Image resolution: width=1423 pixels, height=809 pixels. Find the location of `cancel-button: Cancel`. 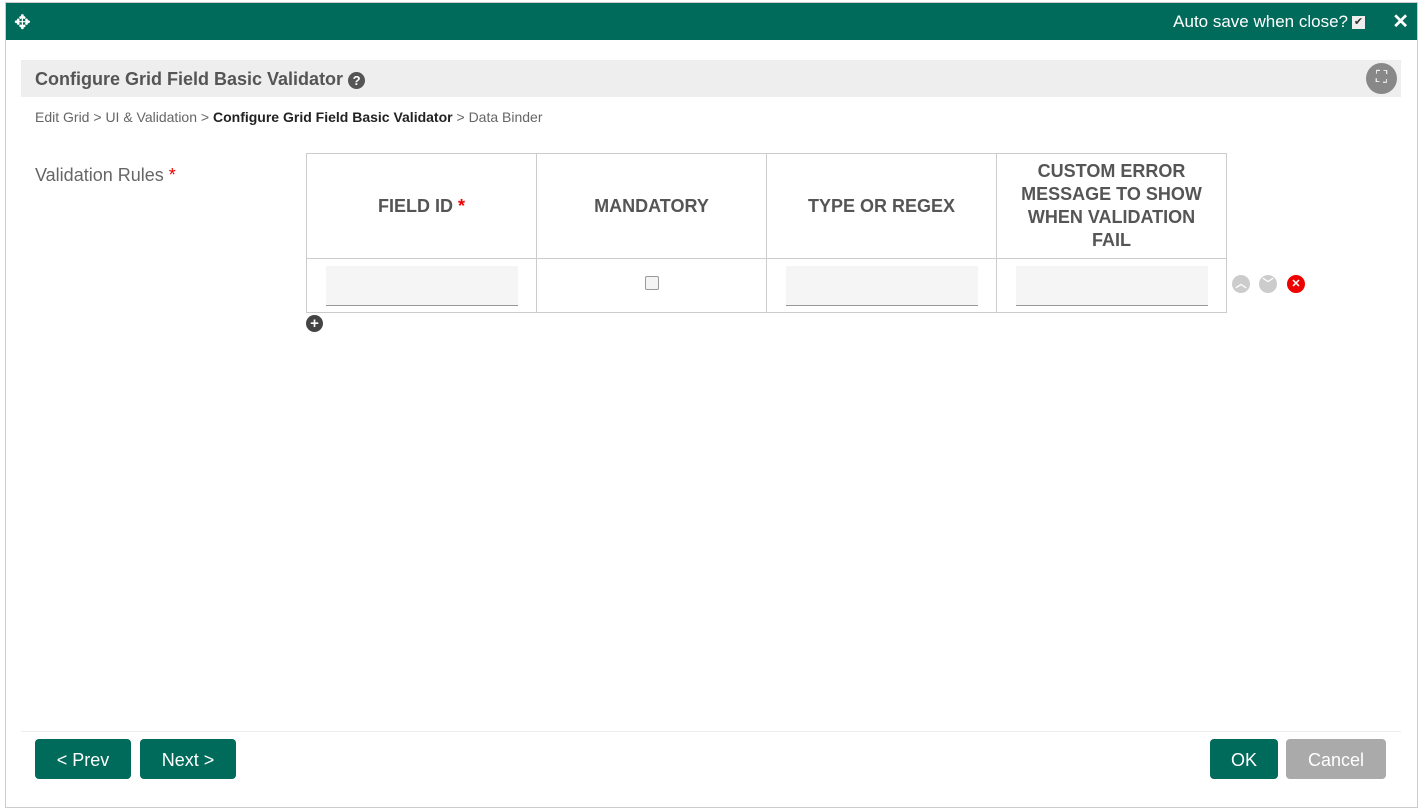

cancel-button: Cancel is located at coordinates (1336, 759).